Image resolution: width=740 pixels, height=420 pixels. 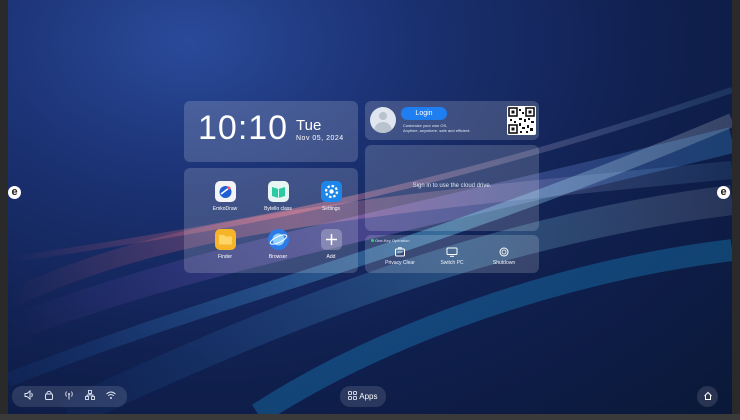 What do you see at coordinates (309, 125) in the screenshot?
I see `clock-weekday: Tue` at bounding box center [309, 125].